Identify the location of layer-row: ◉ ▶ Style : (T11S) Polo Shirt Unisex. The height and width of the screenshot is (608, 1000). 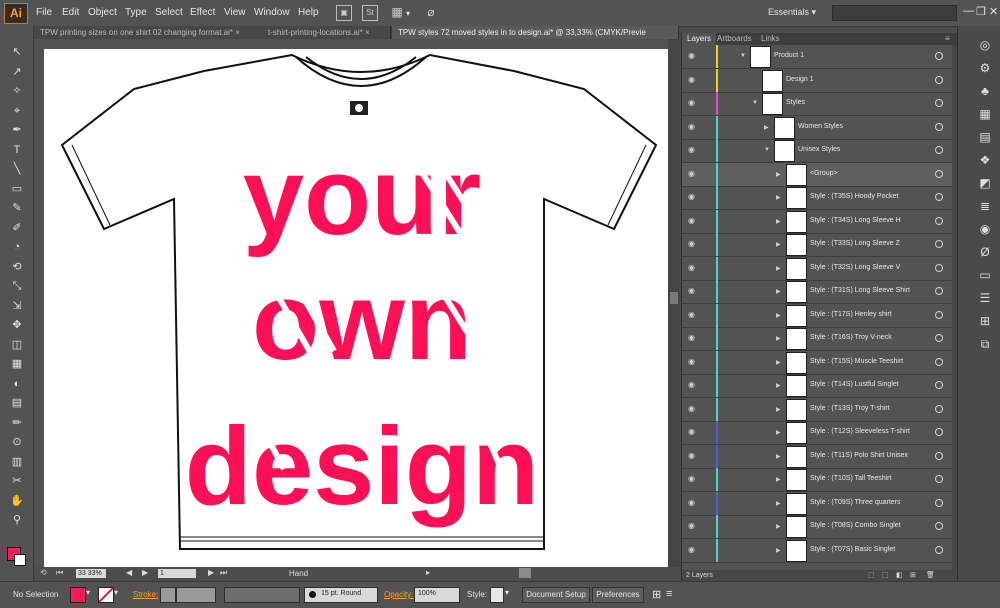
(819, 456).